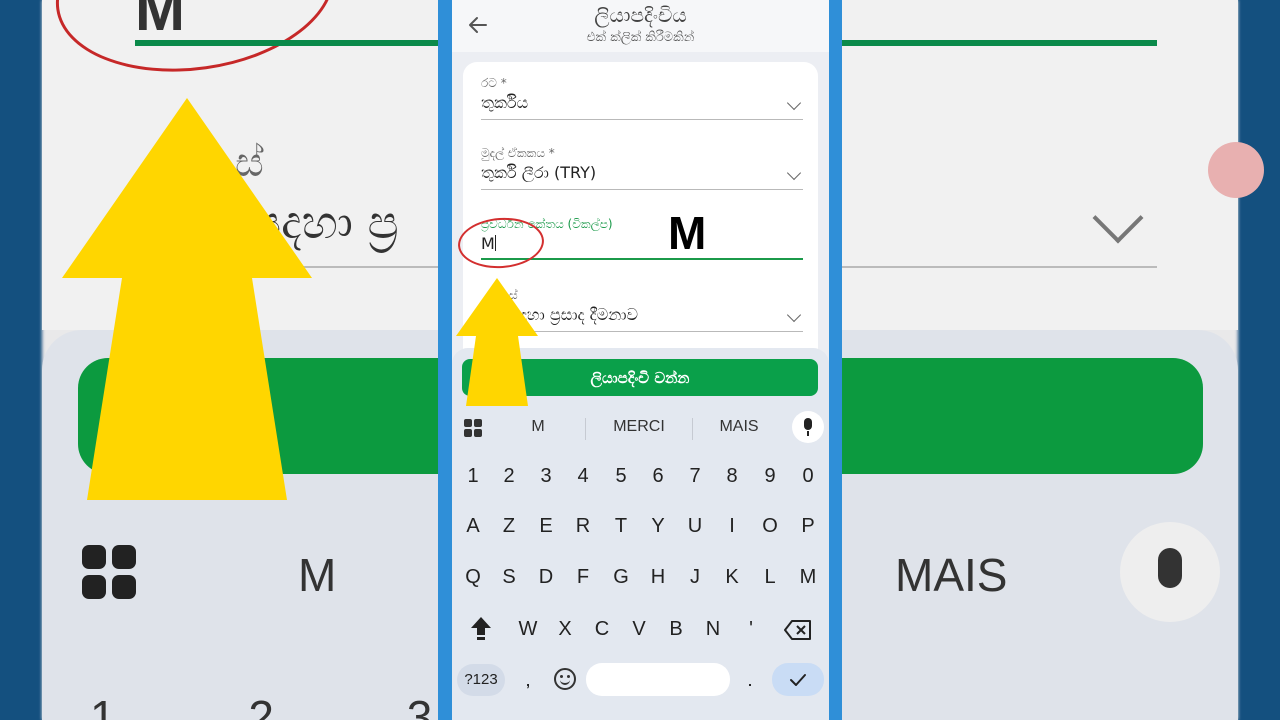 The height and width of the screenshot is (720, 1280). Describe the element at coordinates (1170, 572) in the screenshot. I see `background-mic-icon` at that location.